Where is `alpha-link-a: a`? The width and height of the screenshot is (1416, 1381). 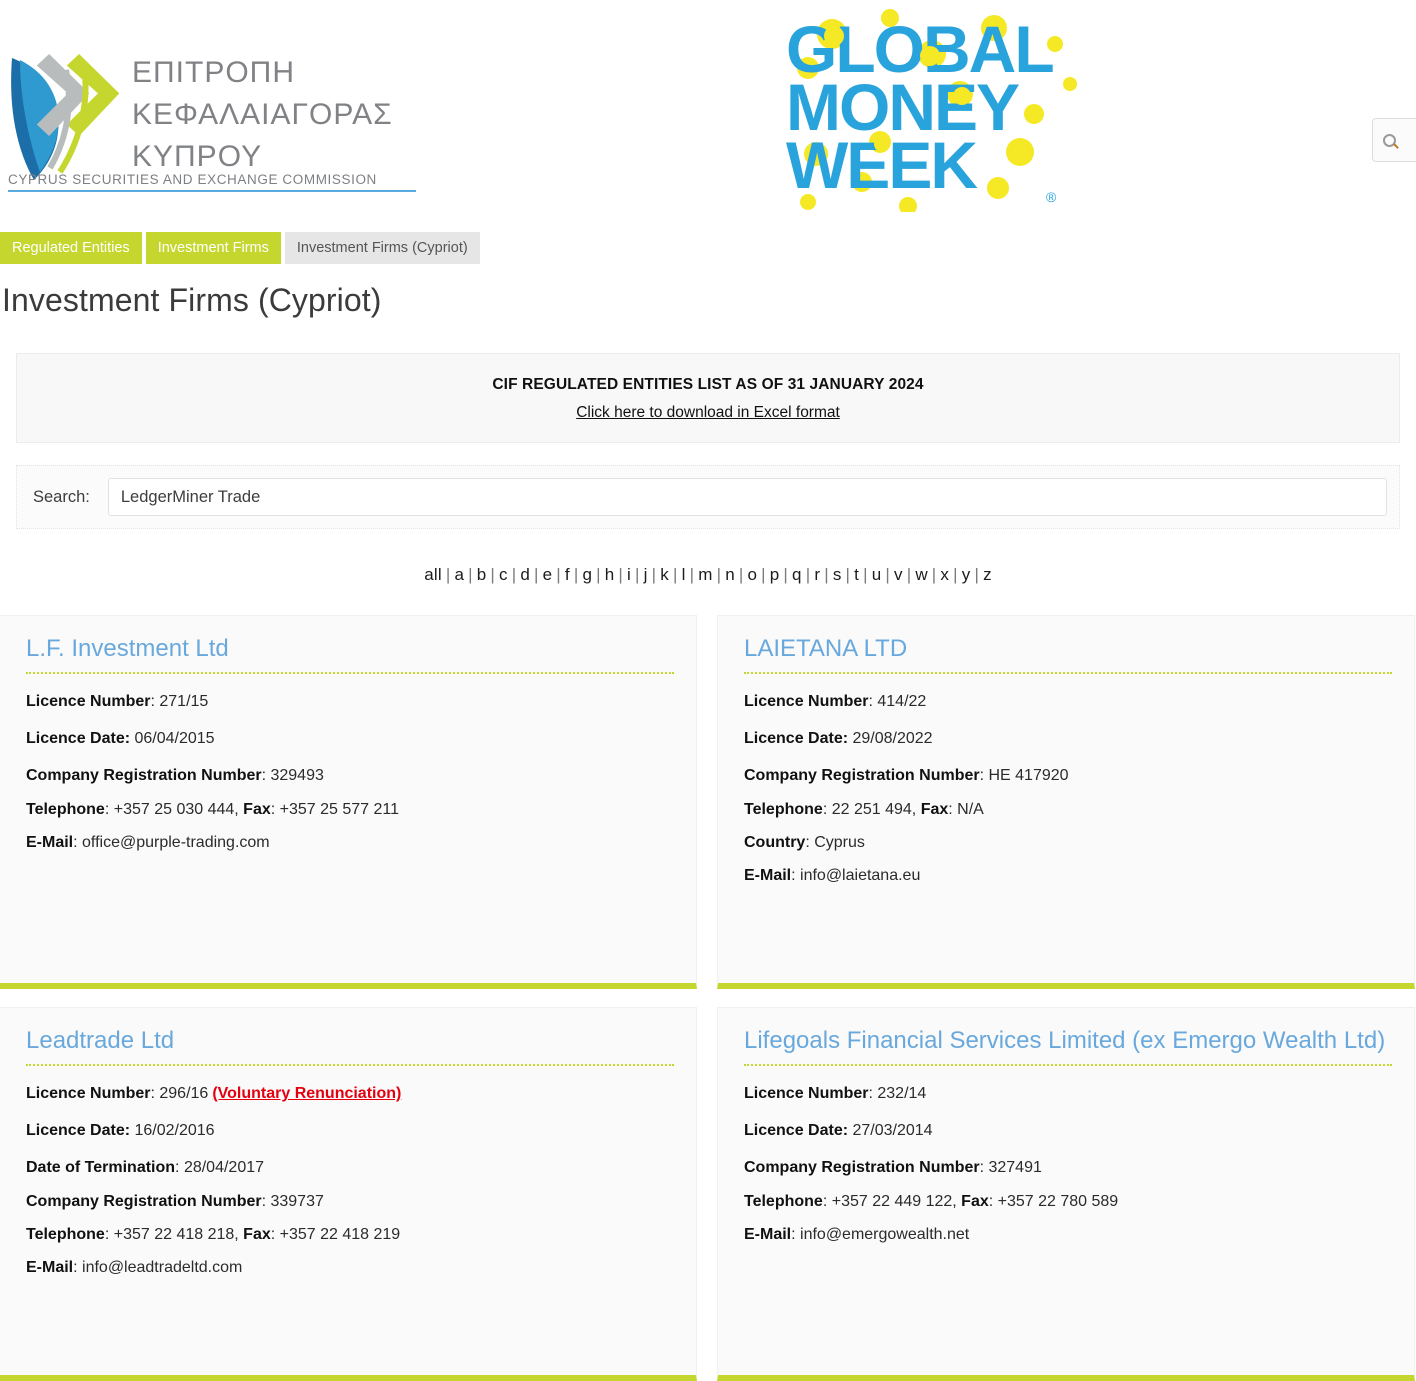
alpha-link-a: a is located at coordinates (459, 574).